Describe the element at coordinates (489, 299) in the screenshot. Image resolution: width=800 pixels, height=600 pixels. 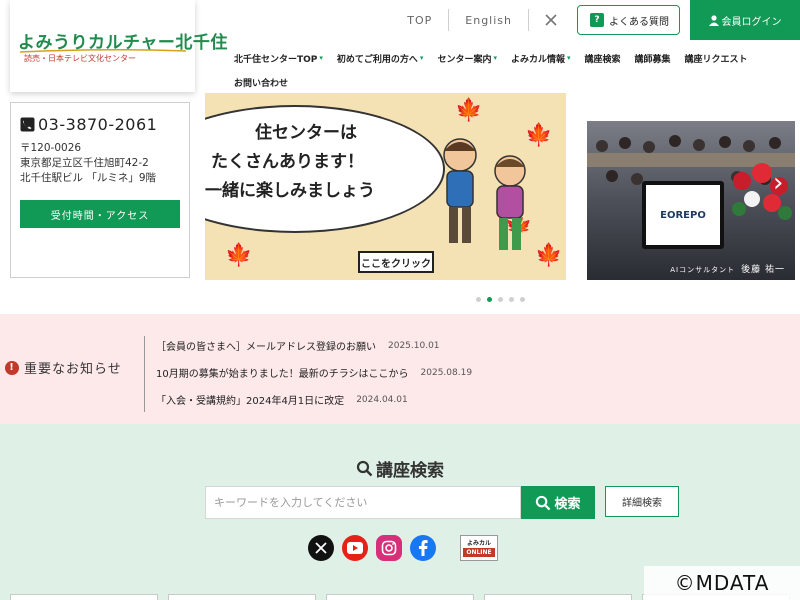
I see `carousel-dot-active` at that location.